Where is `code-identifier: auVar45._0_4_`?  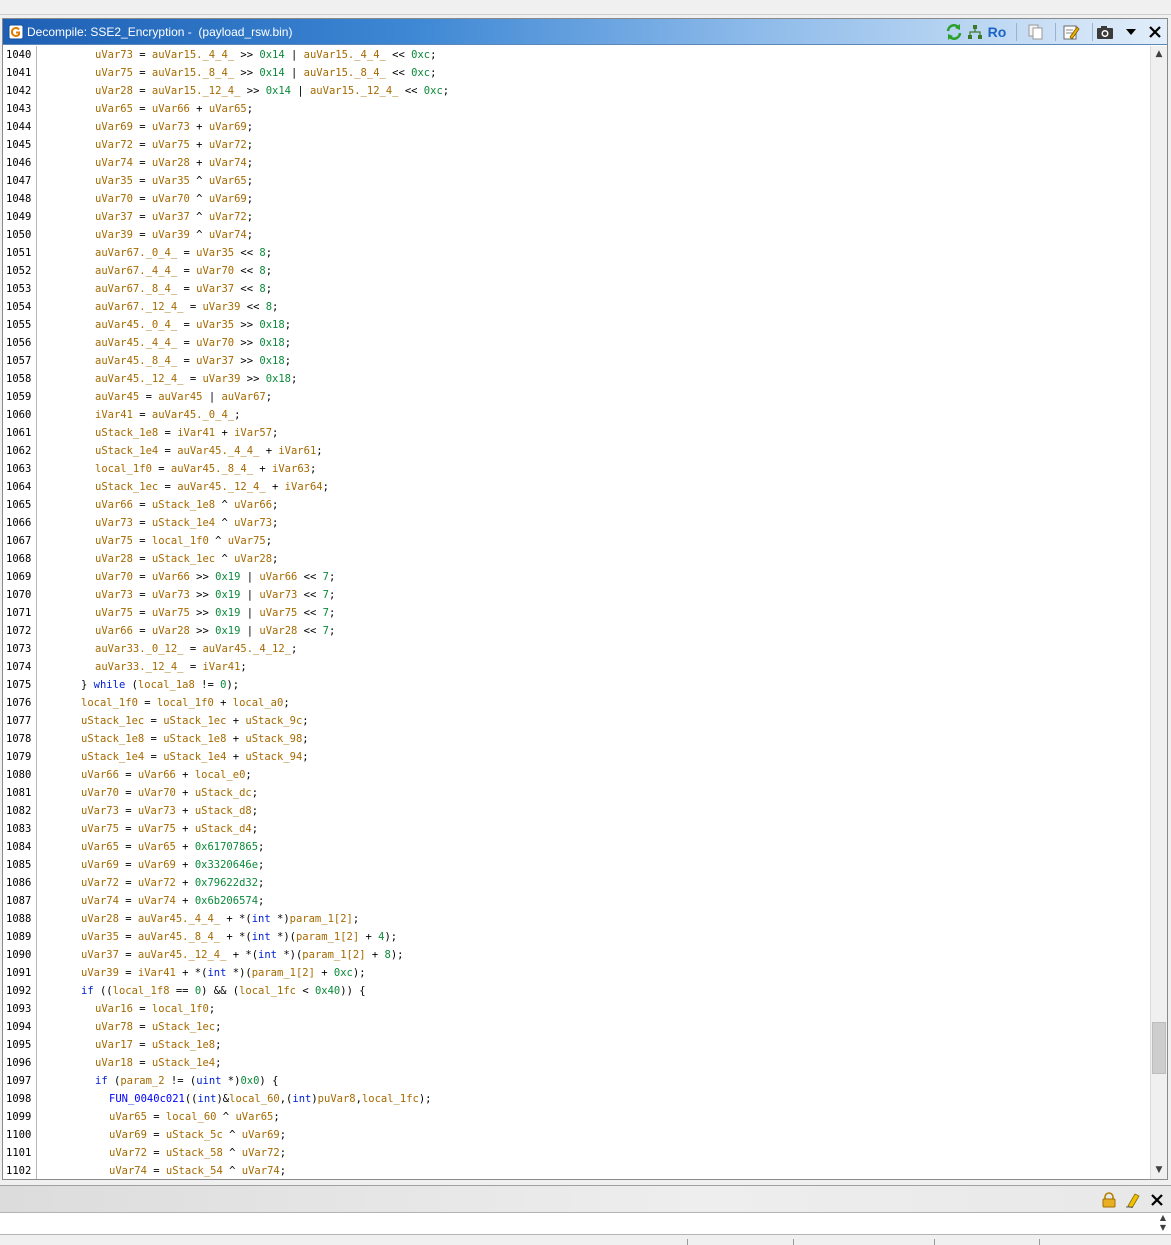 code-identifier: auVar45._0_4_ is located at coordinates (193, 415).